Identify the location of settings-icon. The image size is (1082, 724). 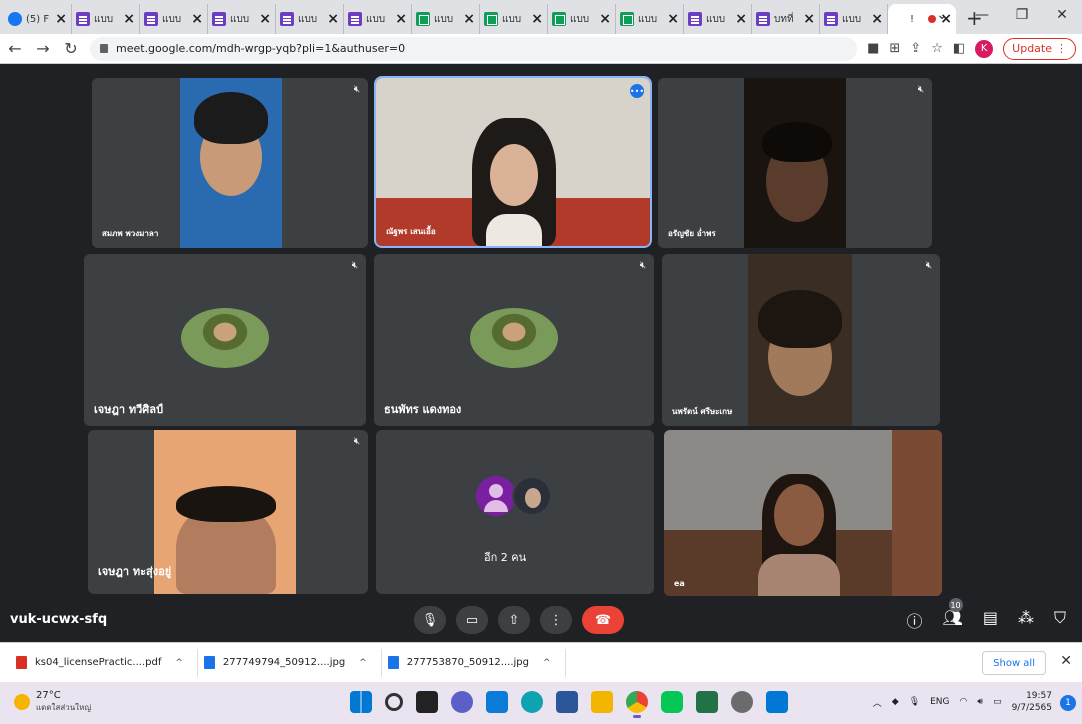
(742, 702).